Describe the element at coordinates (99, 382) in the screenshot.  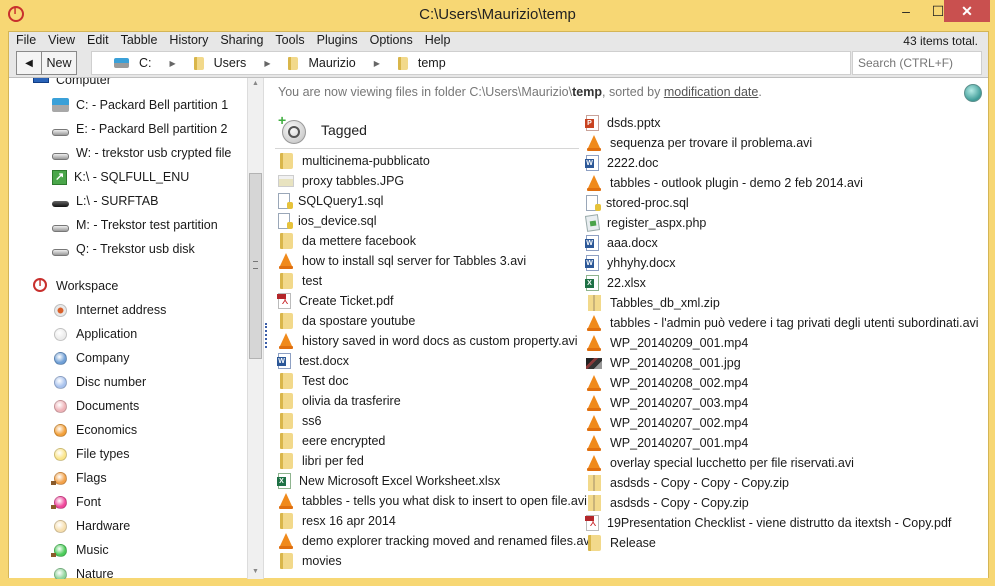
I see `tree-item-tag: Disc number` at that location.